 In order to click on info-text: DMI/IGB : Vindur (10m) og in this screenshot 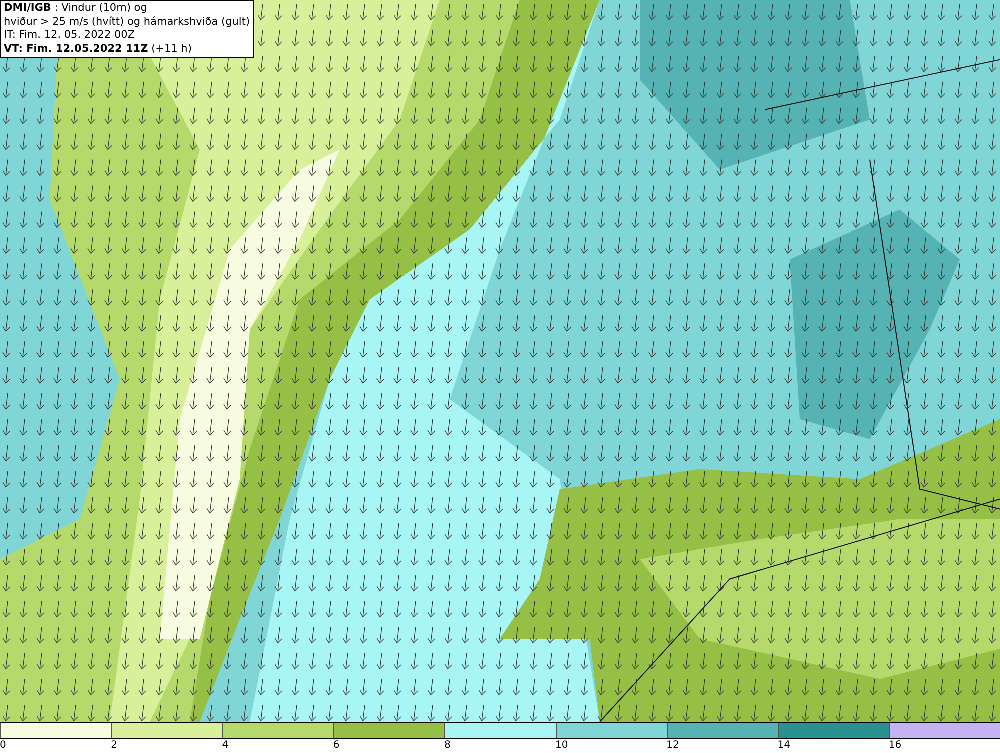, I will do `click(76, 9)`.